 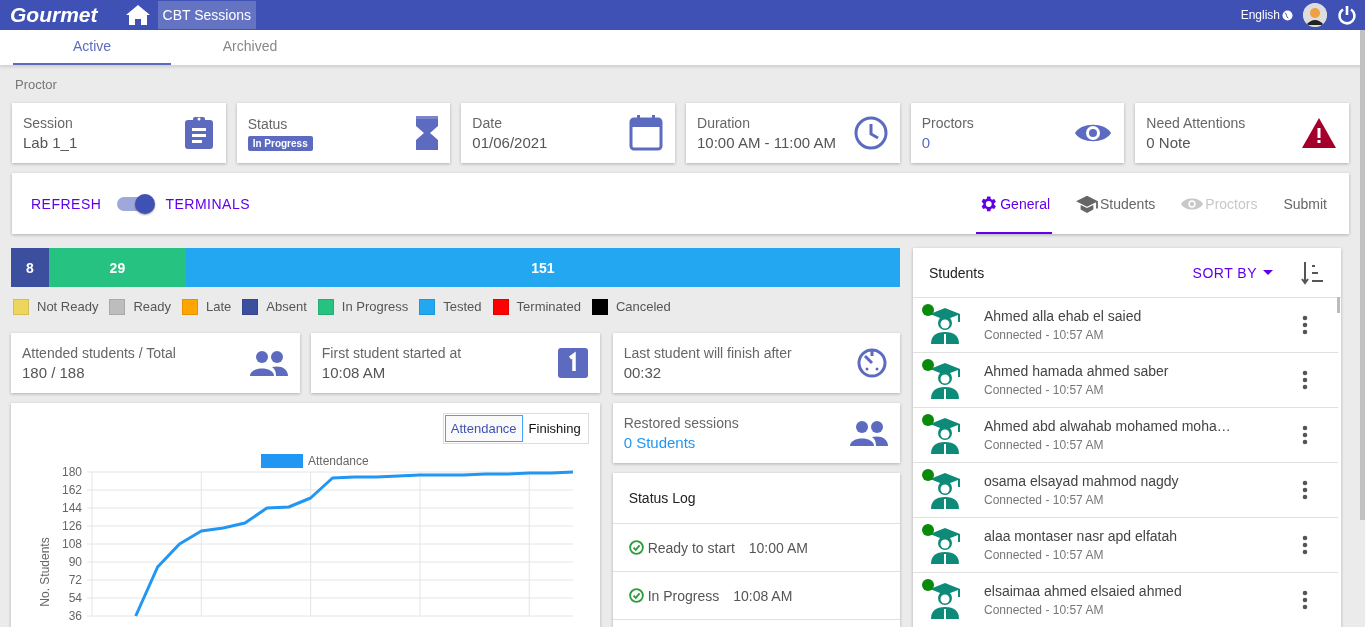 I want to click on log-label: Ready to start, so click(x=691, y=547).